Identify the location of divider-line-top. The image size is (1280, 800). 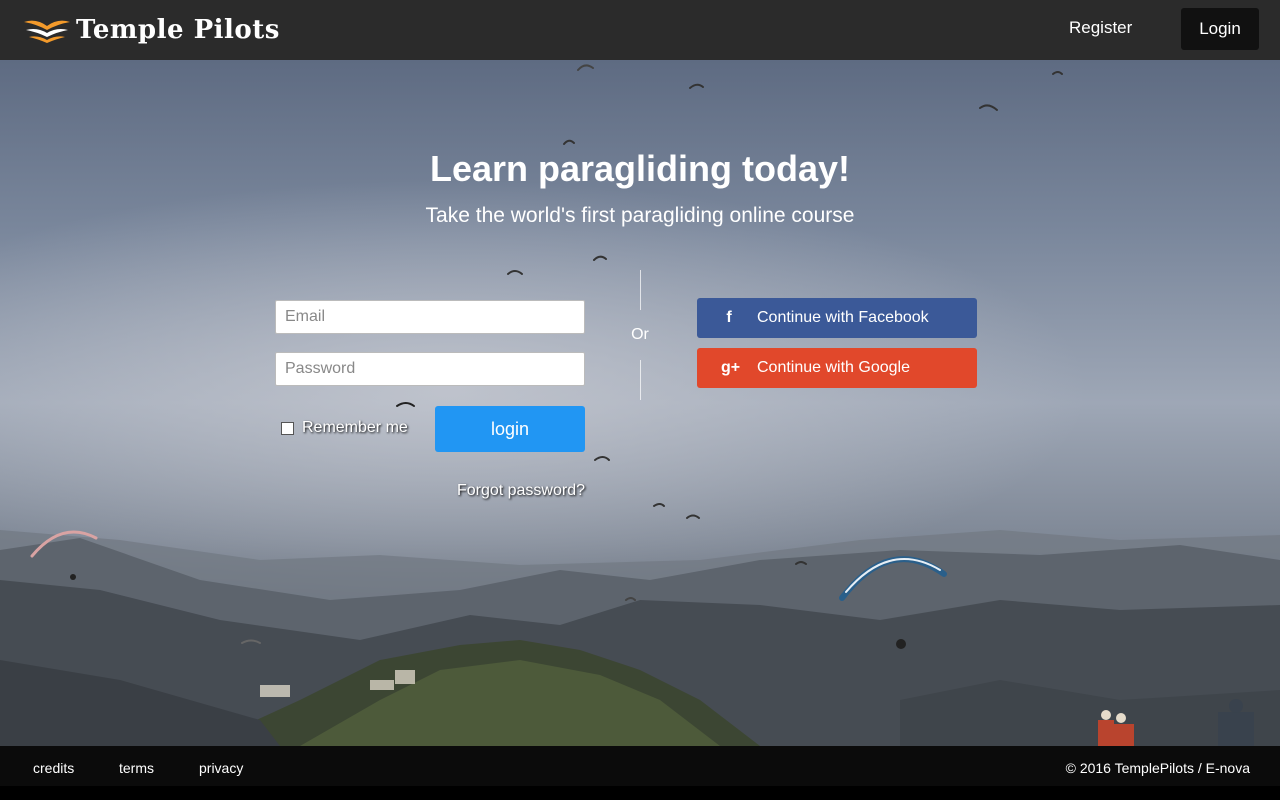
(640, 290).